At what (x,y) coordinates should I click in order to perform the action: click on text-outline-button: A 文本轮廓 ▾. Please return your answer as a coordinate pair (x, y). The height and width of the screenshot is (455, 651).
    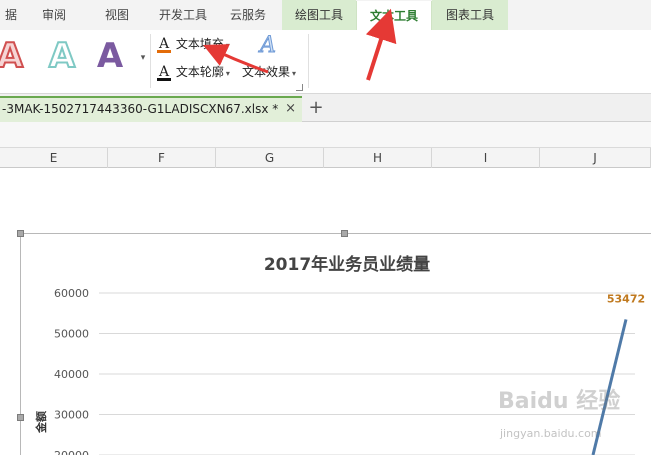
    Looking at the image, I should click on (193, 72).